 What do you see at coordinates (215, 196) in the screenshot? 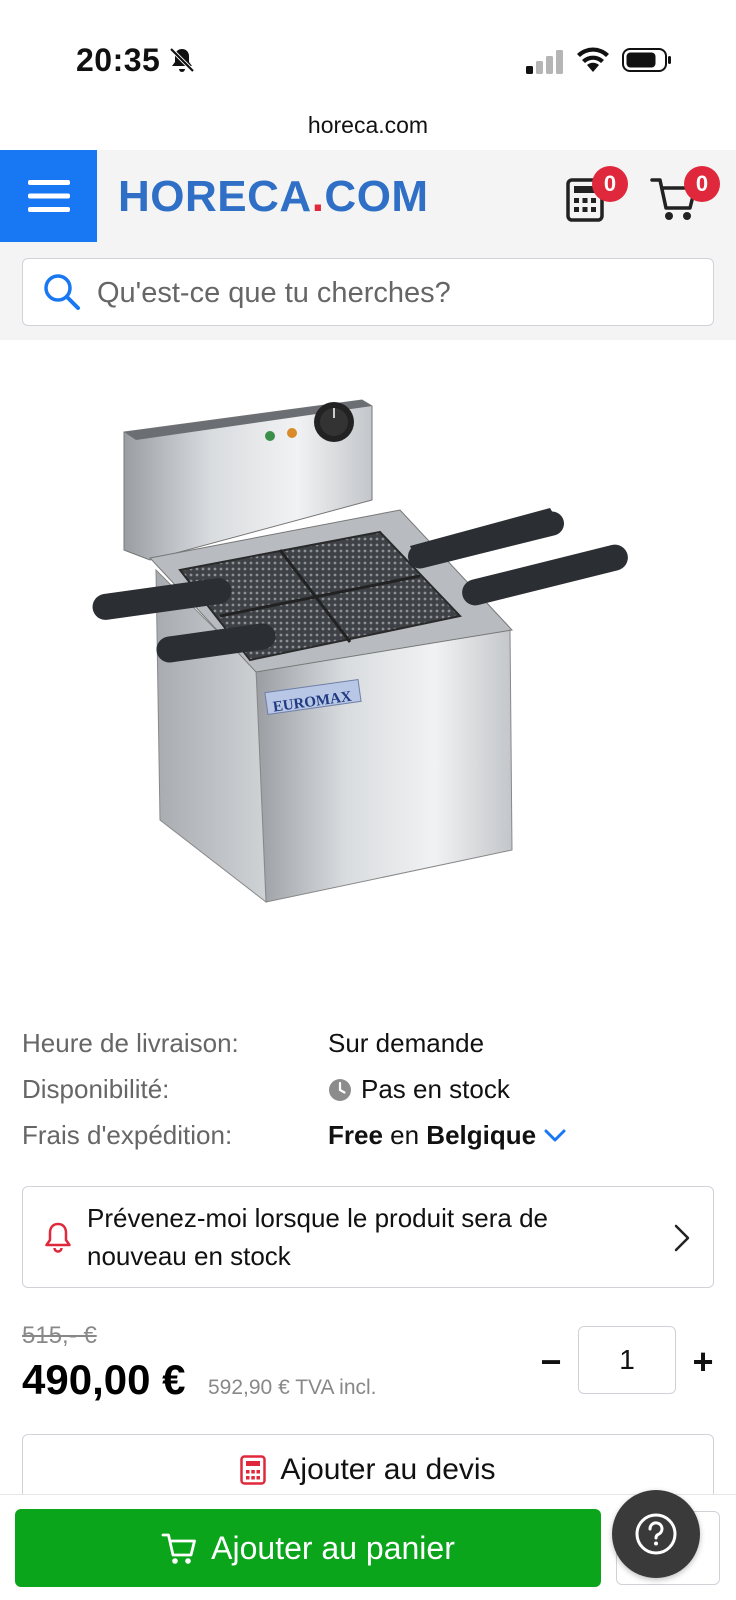
I see `logo-main: HORECA` at bounding box center [215, 196].